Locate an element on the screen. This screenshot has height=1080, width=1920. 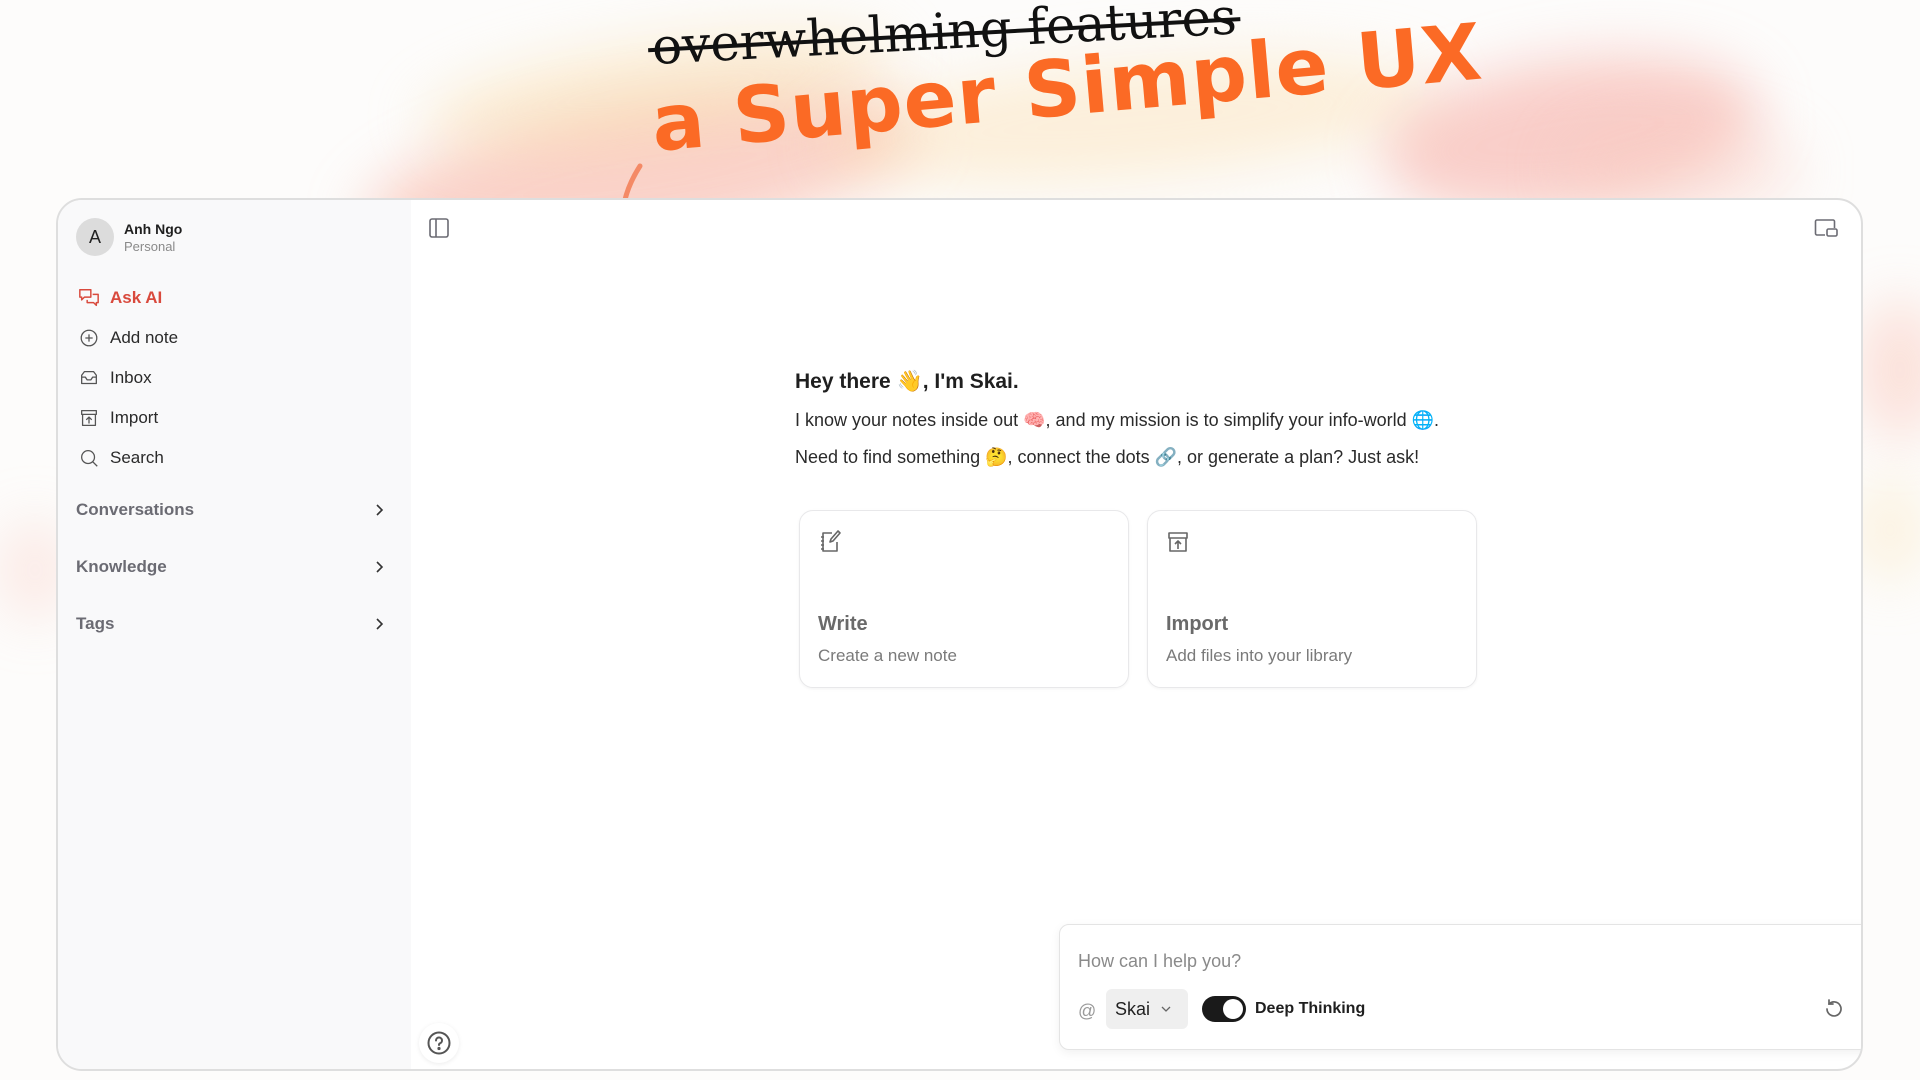
sidebar-item-label: Import is located at coordinates (134, 417).